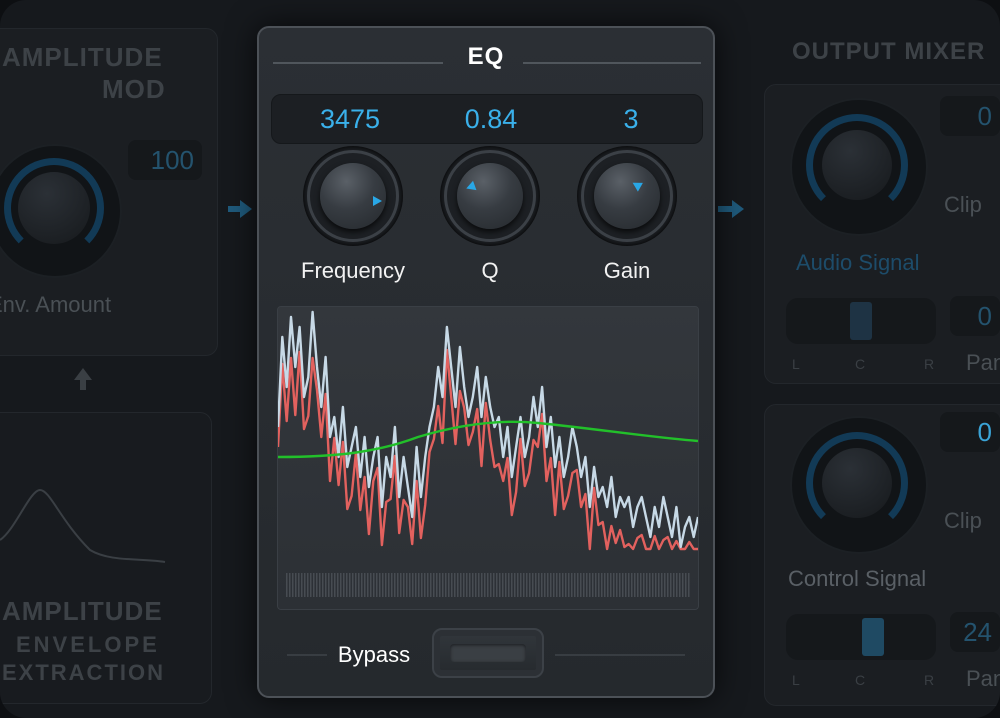 Image resolution: width=1000 pixels, height=718 pixels. What do you see at coordinates (486, 56) in the screenshot?
I see `eq-title: EQ` at bounding box center [486, 56].